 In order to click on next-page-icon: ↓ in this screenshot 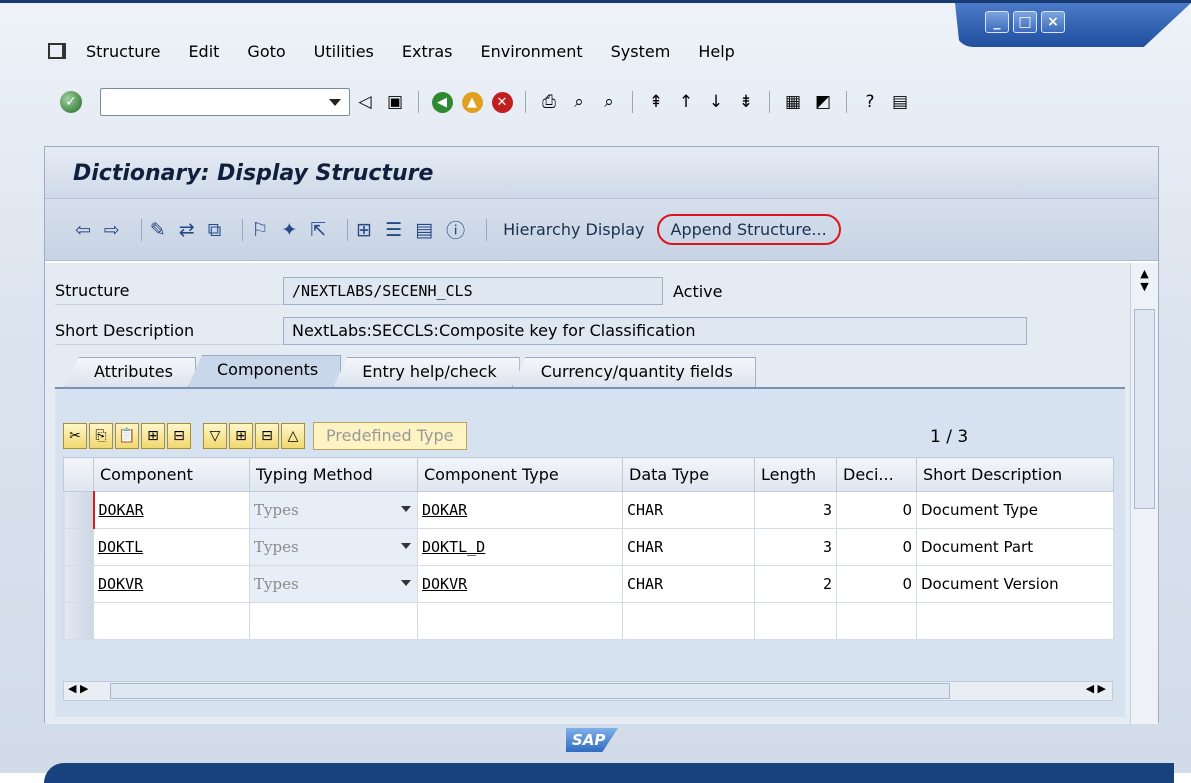, I will do `click(716, 102)`.